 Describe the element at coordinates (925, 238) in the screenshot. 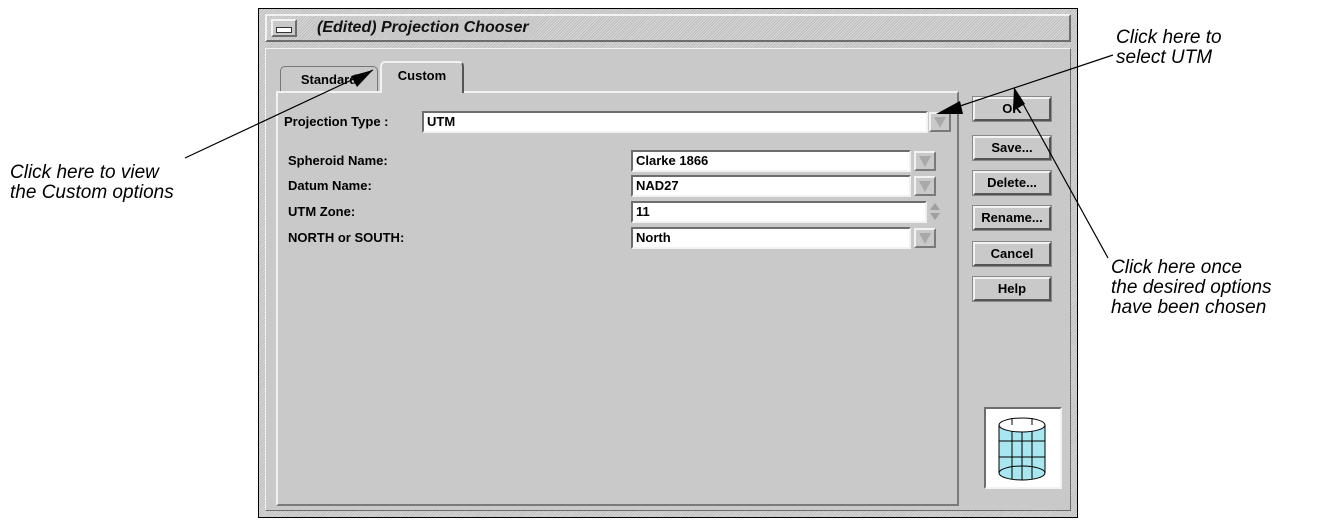

I see `north-south-dropdown-icon` at that location.